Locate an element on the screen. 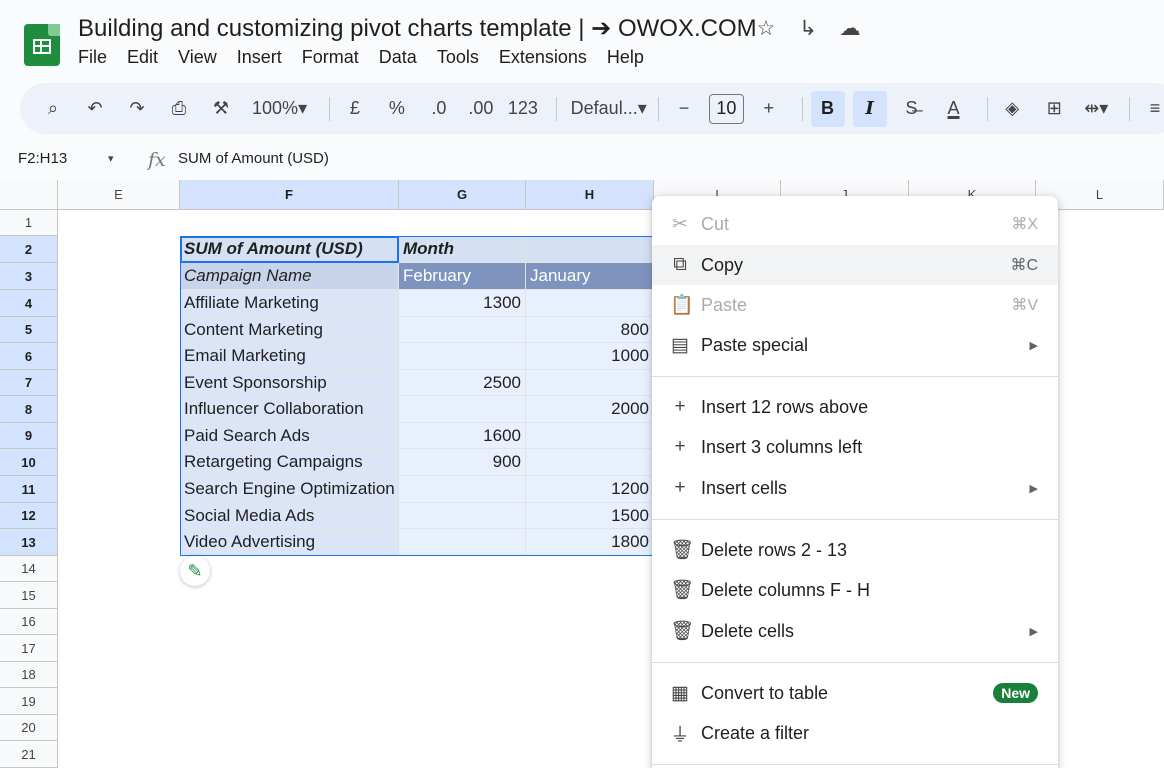 This screenshot has height=768, width=1164. pivot-value-header: SUM of Amount (USD) is located at coordinates (289, 249).